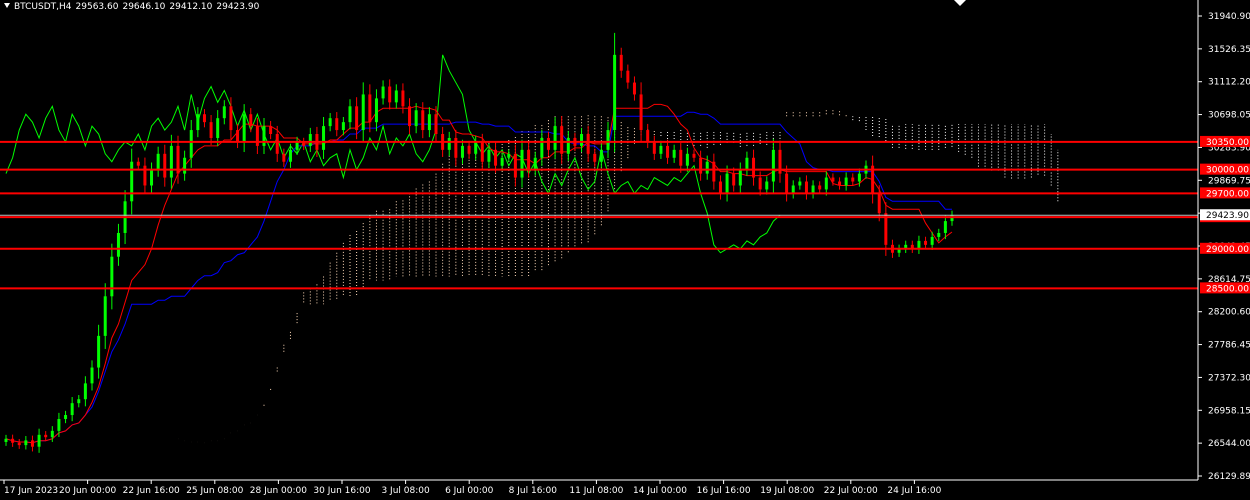 The height and width of the screenshot is (500, 1250). What do you see at coordinates (660, 491) in the screenshot?
I see `time-tick-label: 14 Jul 00:00` at bounding box center [660, 491].